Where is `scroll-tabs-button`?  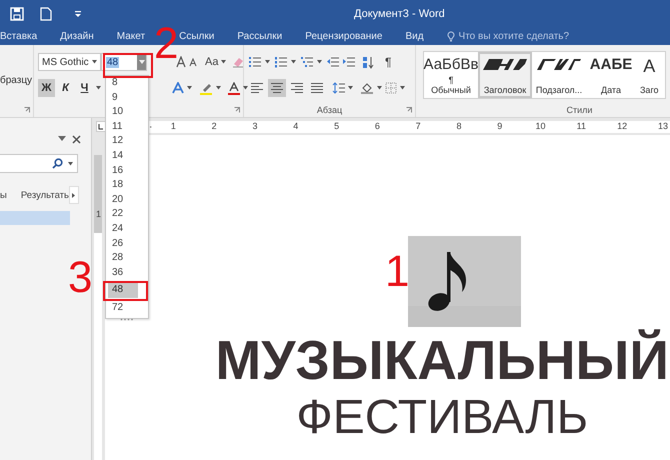
scroll-tabs-button is located at coordinates (73, 195).